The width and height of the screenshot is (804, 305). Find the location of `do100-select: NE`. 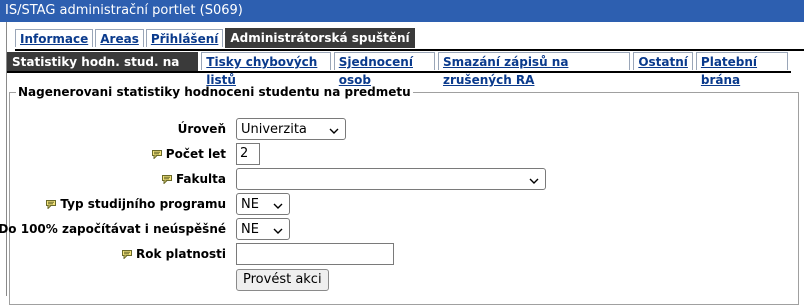

do100-select: NE is located at coordinates (263, 229).